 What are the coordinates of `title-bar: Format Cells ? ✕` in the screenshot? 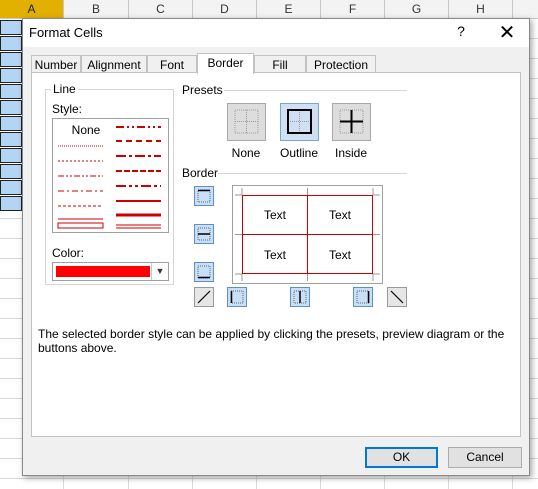 It's located at (276, 33).